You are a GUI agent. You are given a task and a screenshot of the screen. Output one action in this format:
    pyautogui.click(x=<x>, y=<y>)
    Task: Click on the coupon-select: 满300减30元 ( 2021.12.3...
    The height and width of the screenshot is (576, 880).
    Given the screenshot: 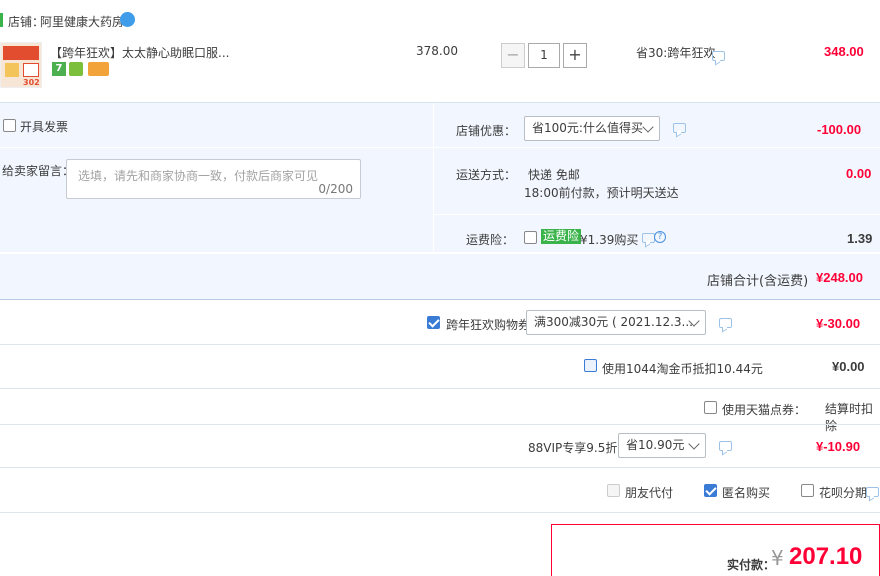 What is the action you would take?
    pyautogui.click(x=616, y=322)
    